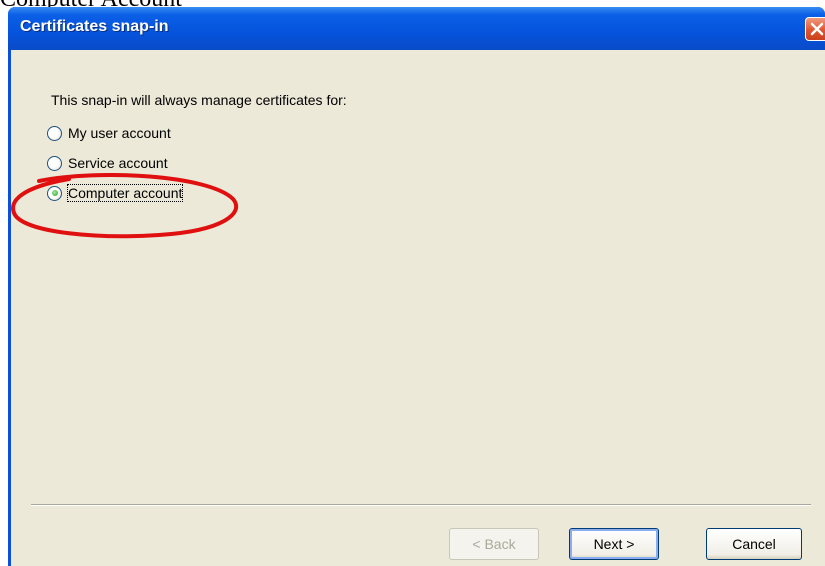  I want to click on back-button: < Back, so click(494, 544).